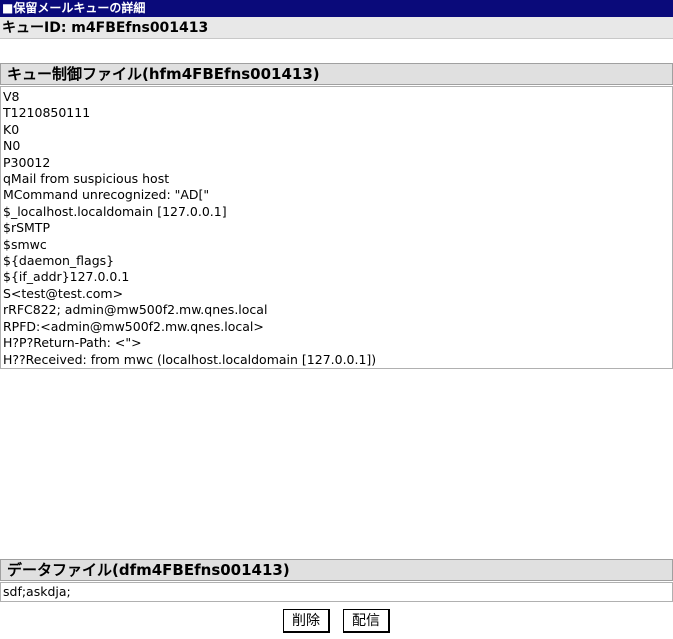  I want to click on control-file-heading: キュー制御ファイル(hfm4FBEfns001413), so click(336, 74).